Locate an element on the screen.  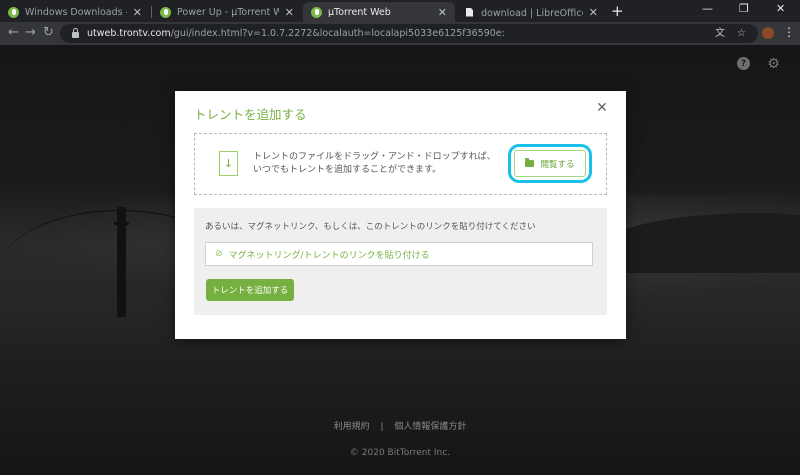
restore-icon: ❐ is located at coordinates (744, 8).